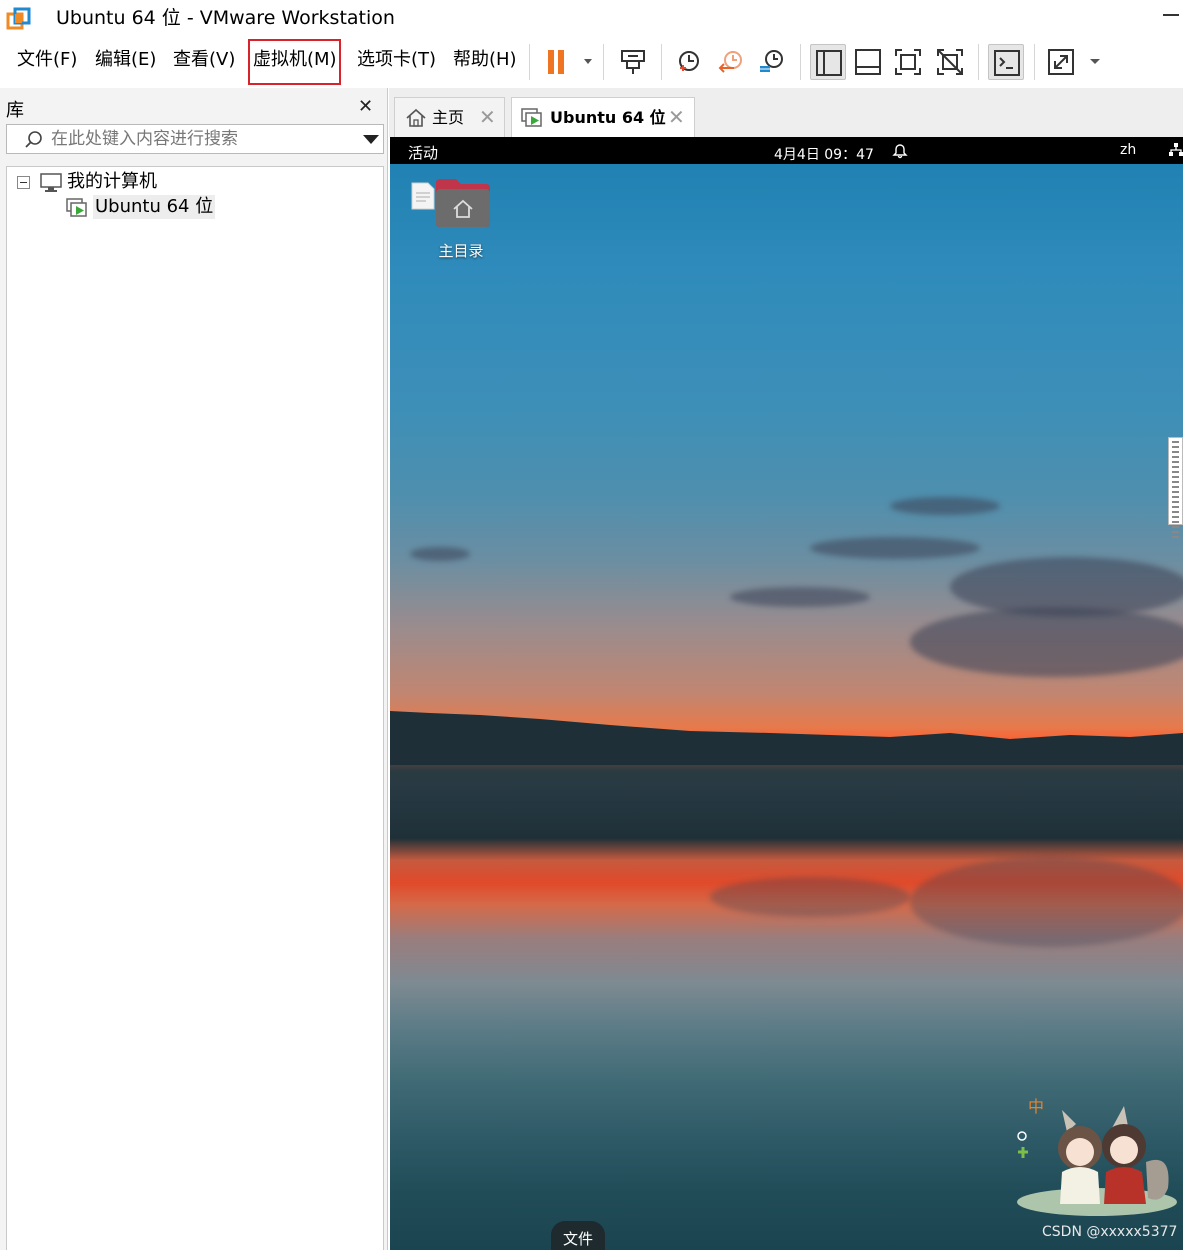  I want to click on text-file-icon, so click(423, 196).